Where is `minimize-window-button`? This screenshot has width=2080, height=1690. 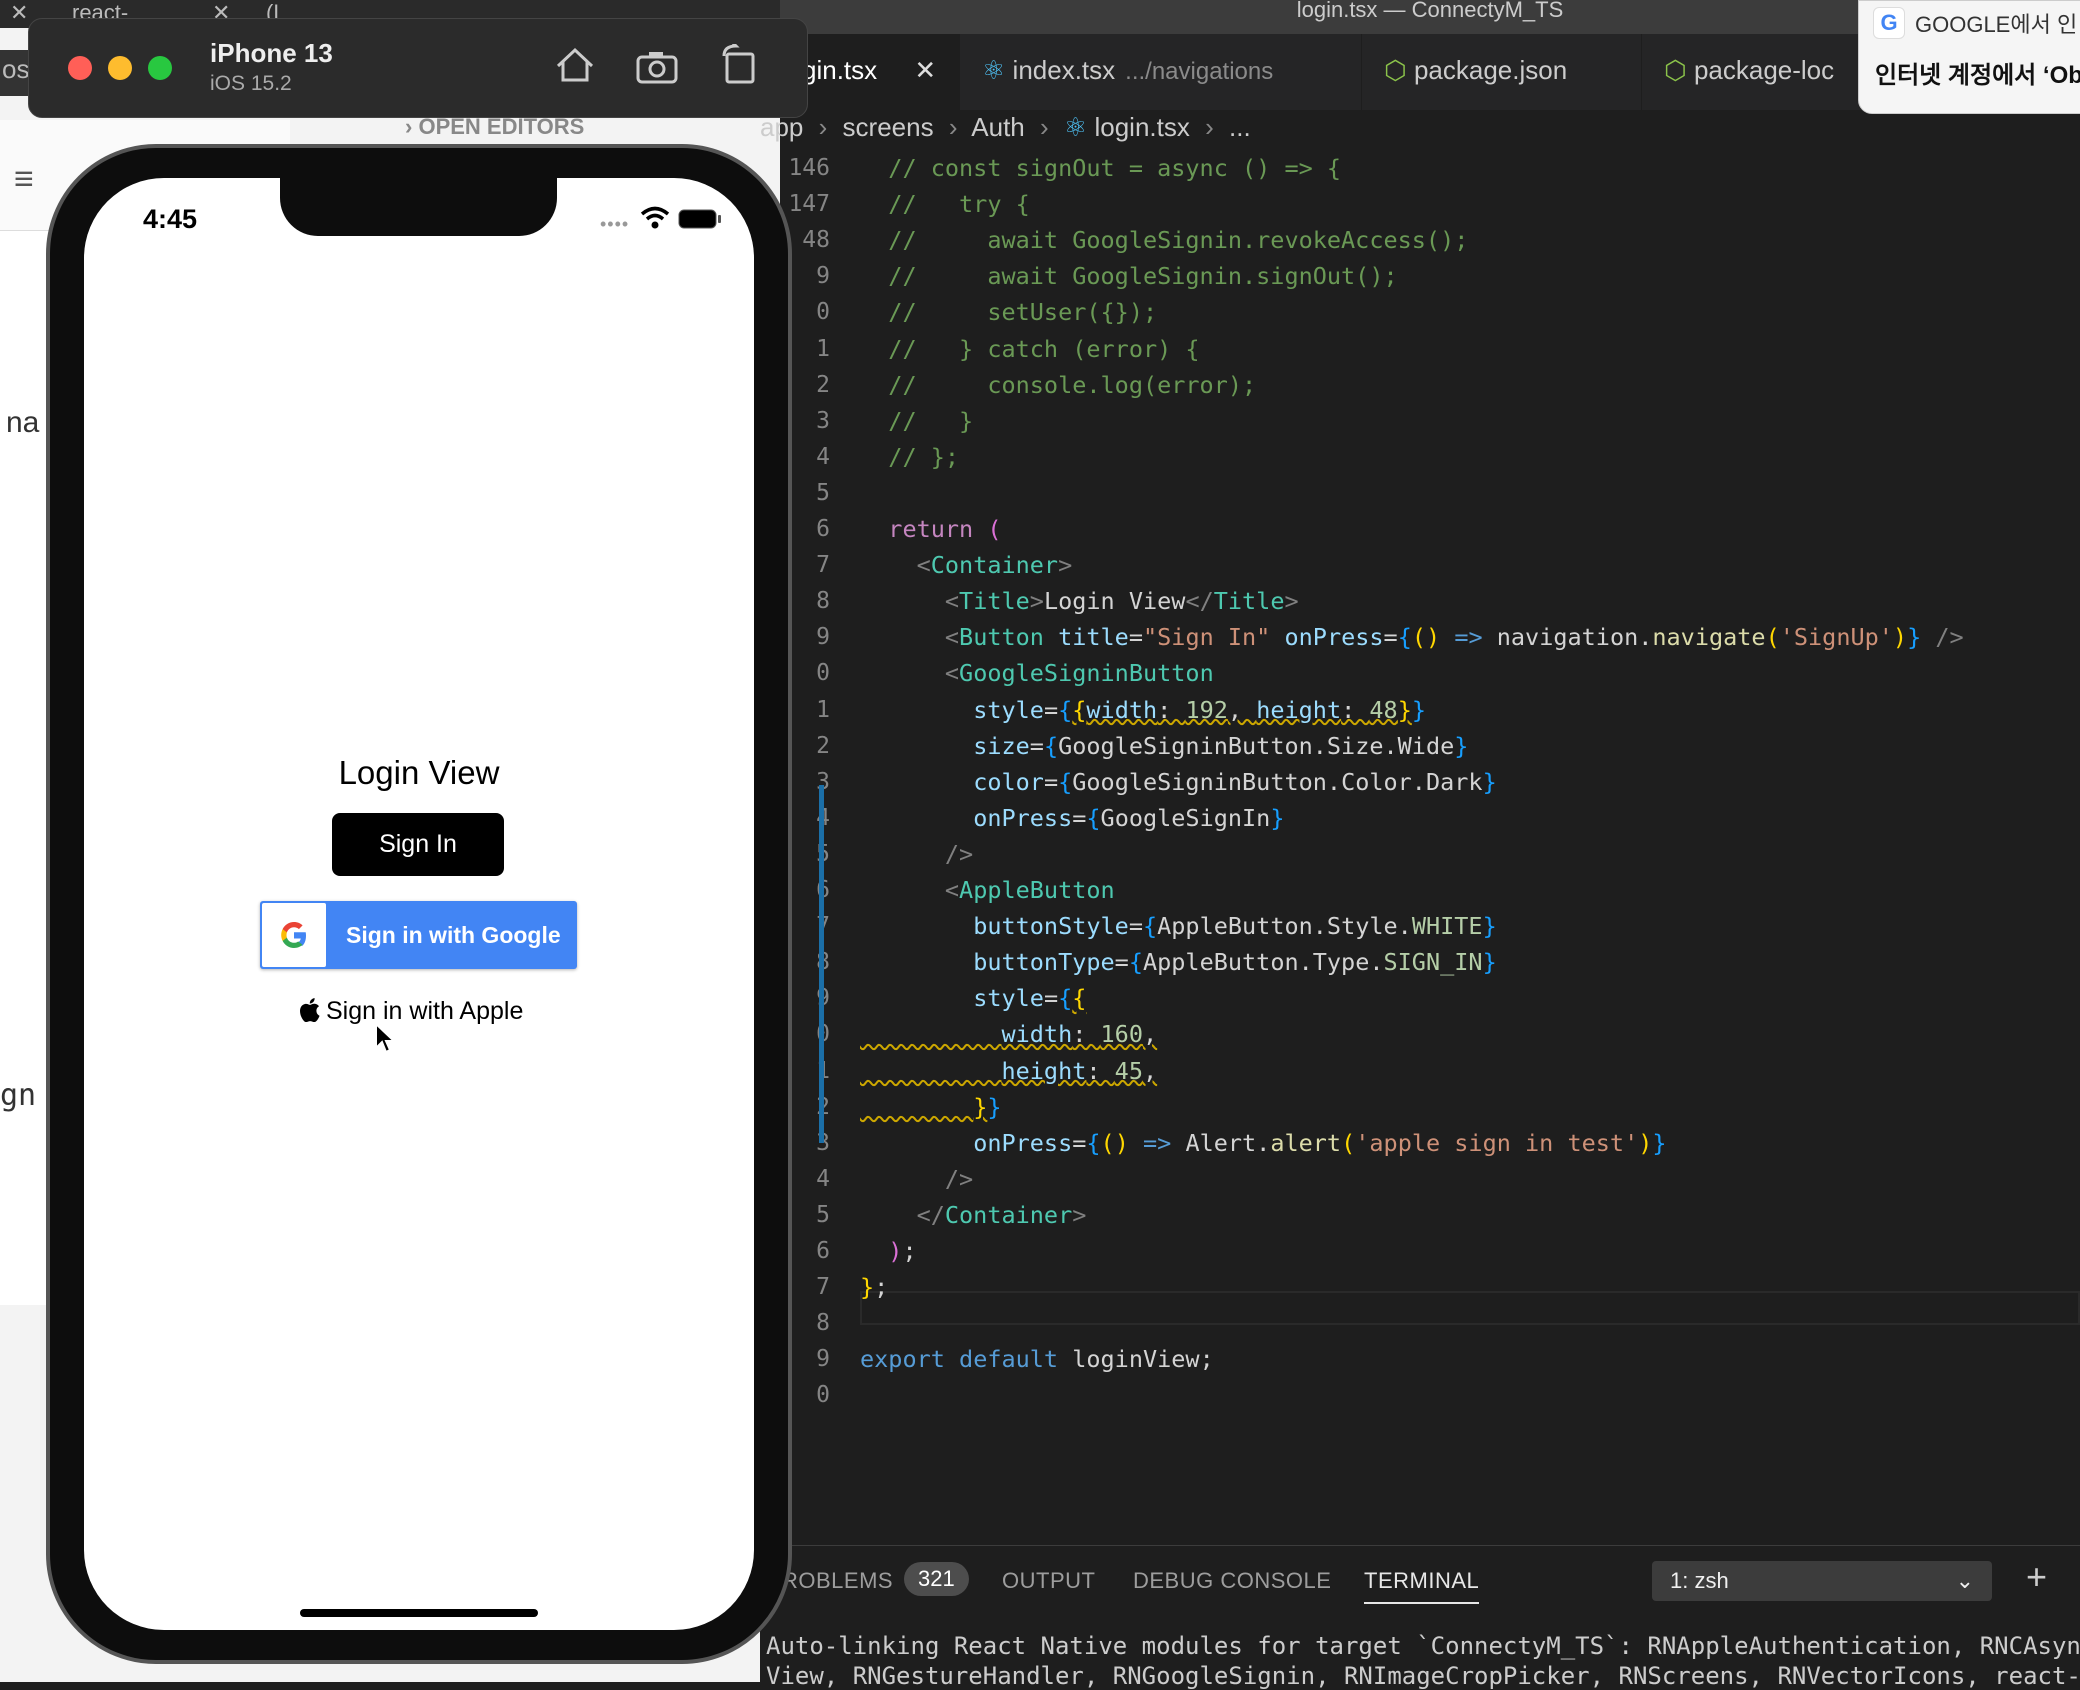 minimize-window-button is located at coordinates (120, 68).